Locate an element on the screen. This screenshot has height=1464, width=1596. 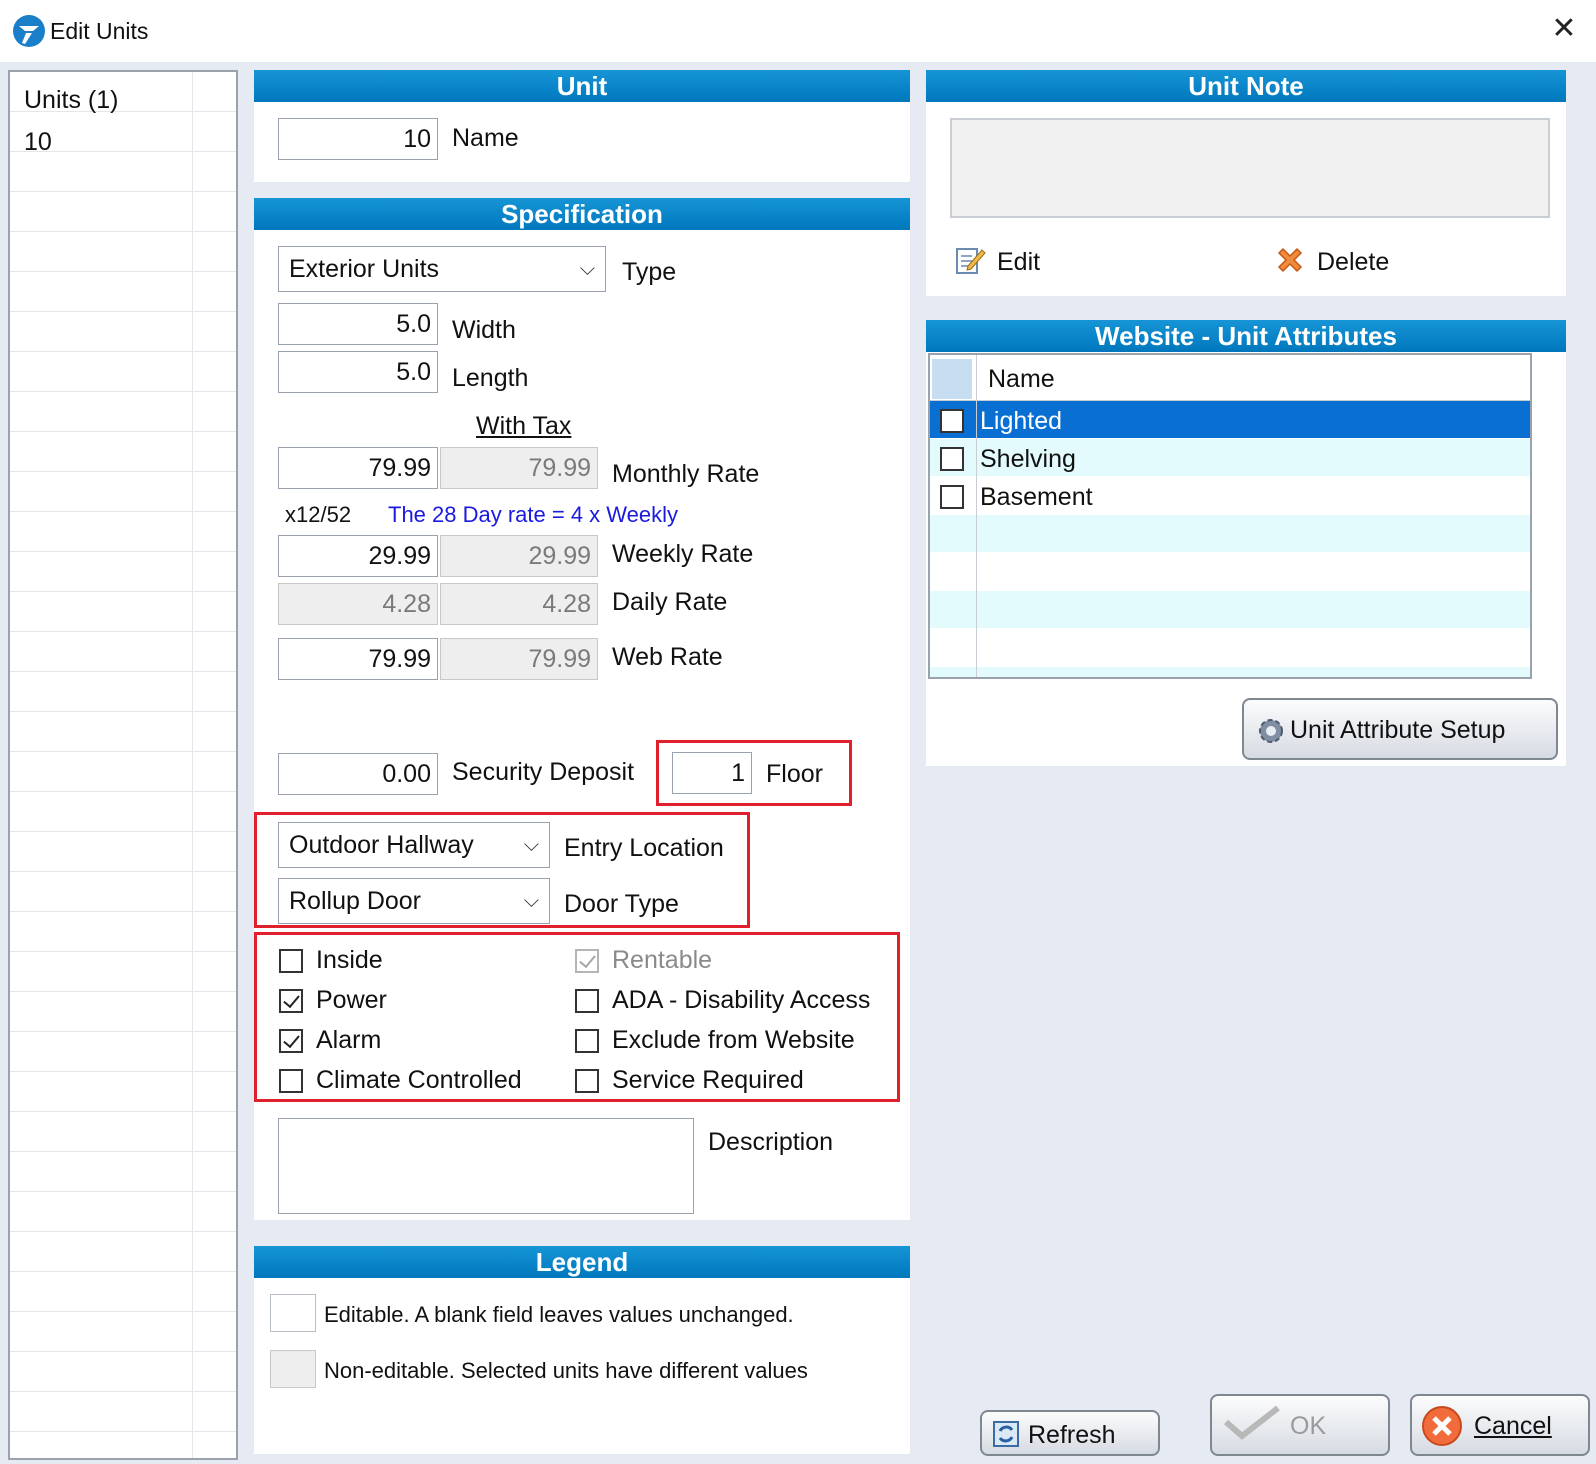
refresh-button: Refresh is located at coordinates (1070, 1433).